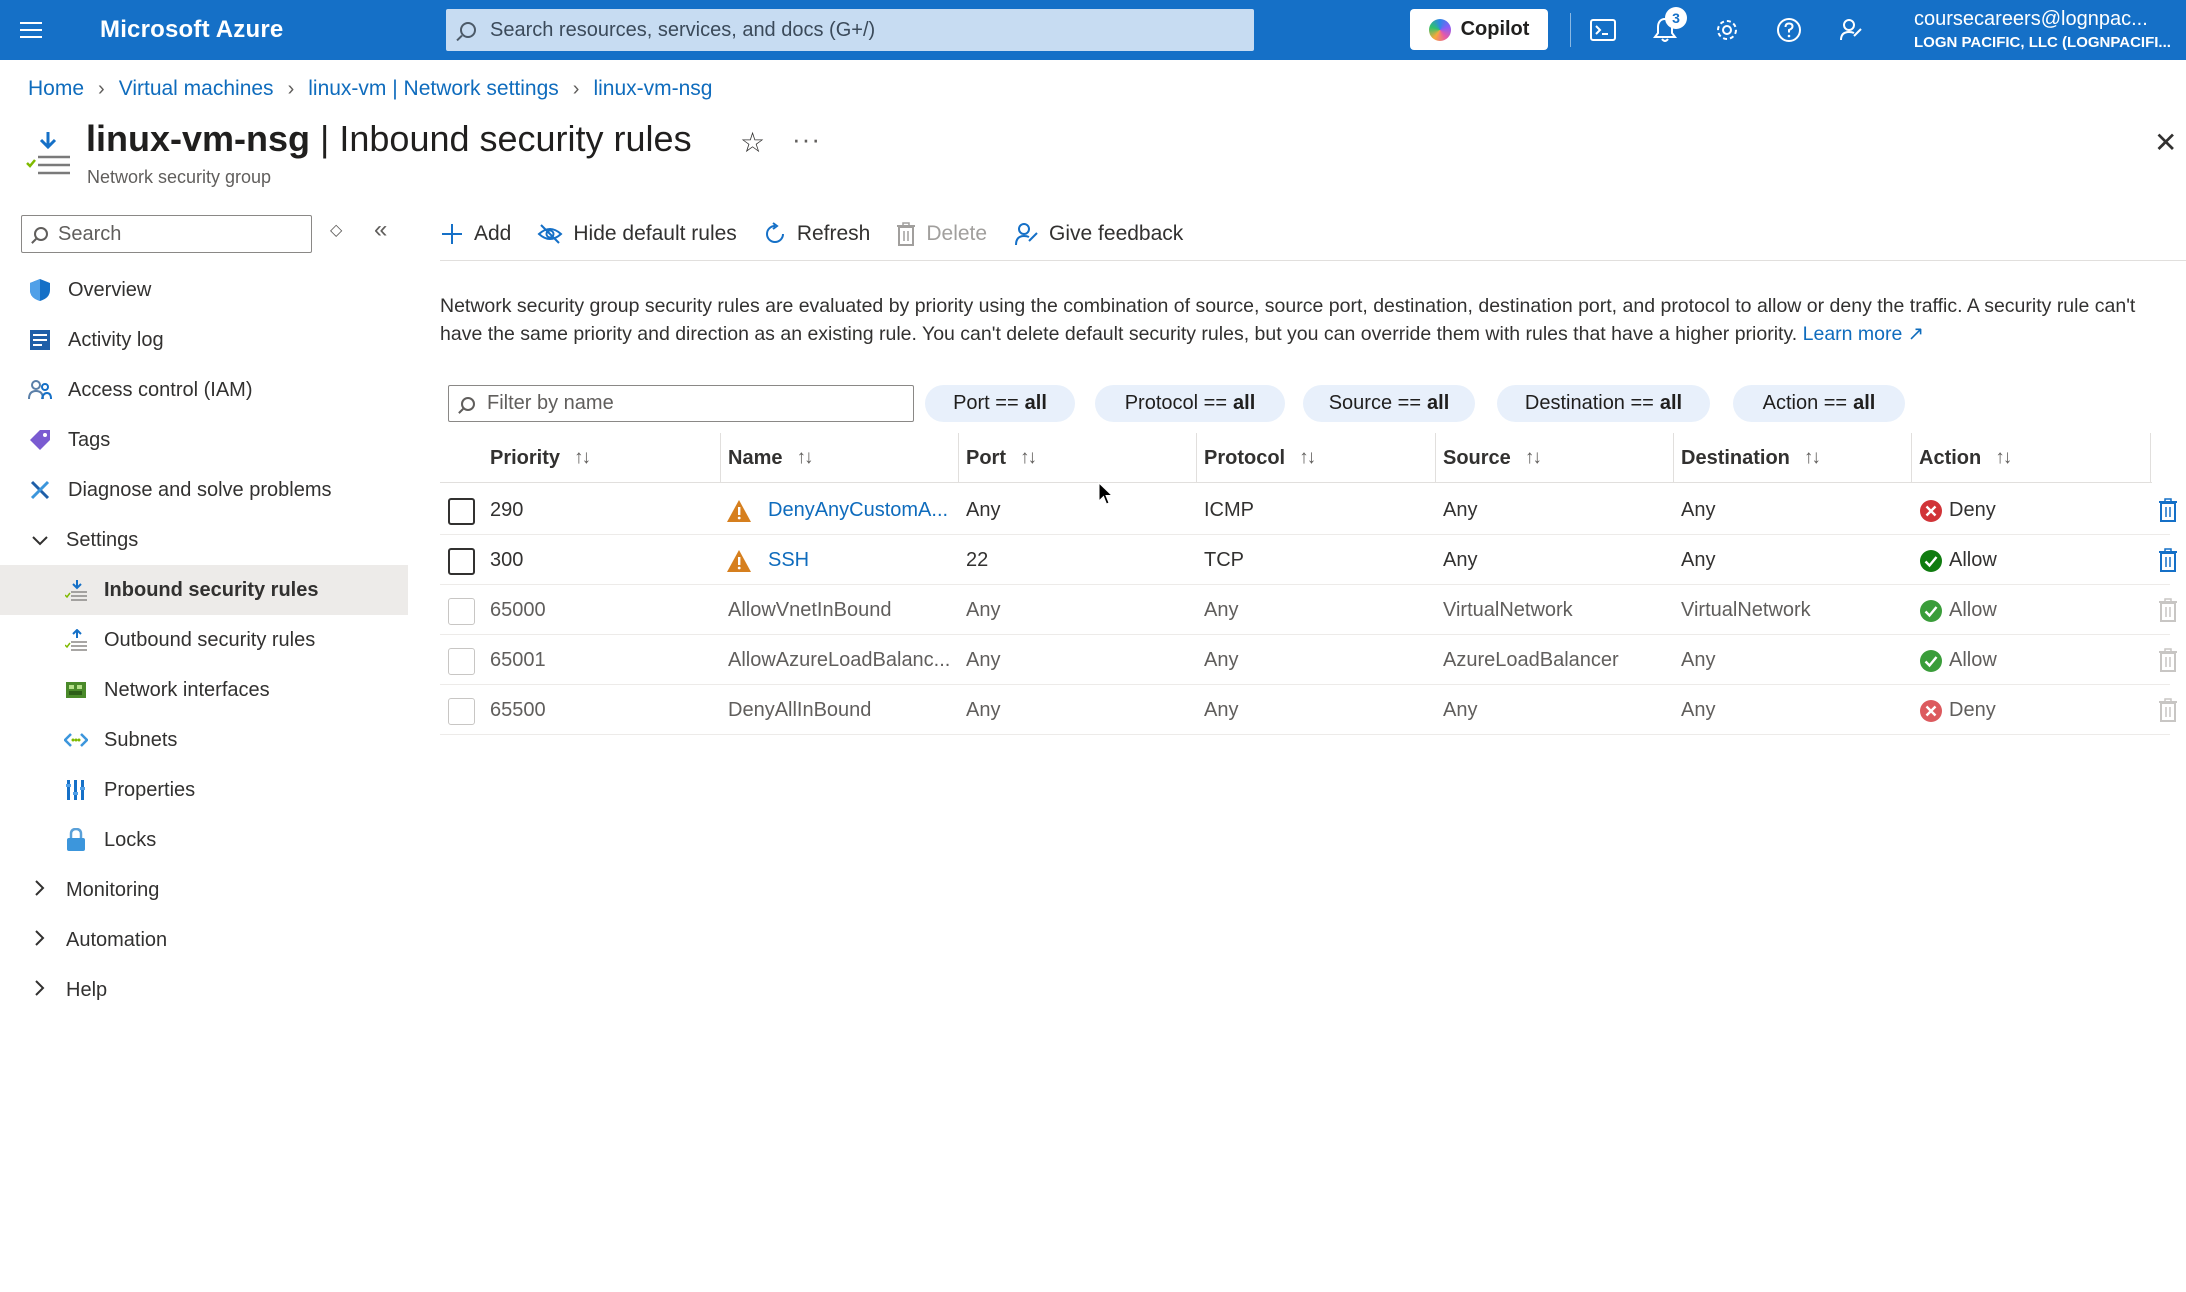 Image resolution: width=2186 pixels, height=1292 pixels. Describe the element at coordinates (1751, 458) in the screenshot. I see `column-header-destination: Destination ↑↓` at that location.